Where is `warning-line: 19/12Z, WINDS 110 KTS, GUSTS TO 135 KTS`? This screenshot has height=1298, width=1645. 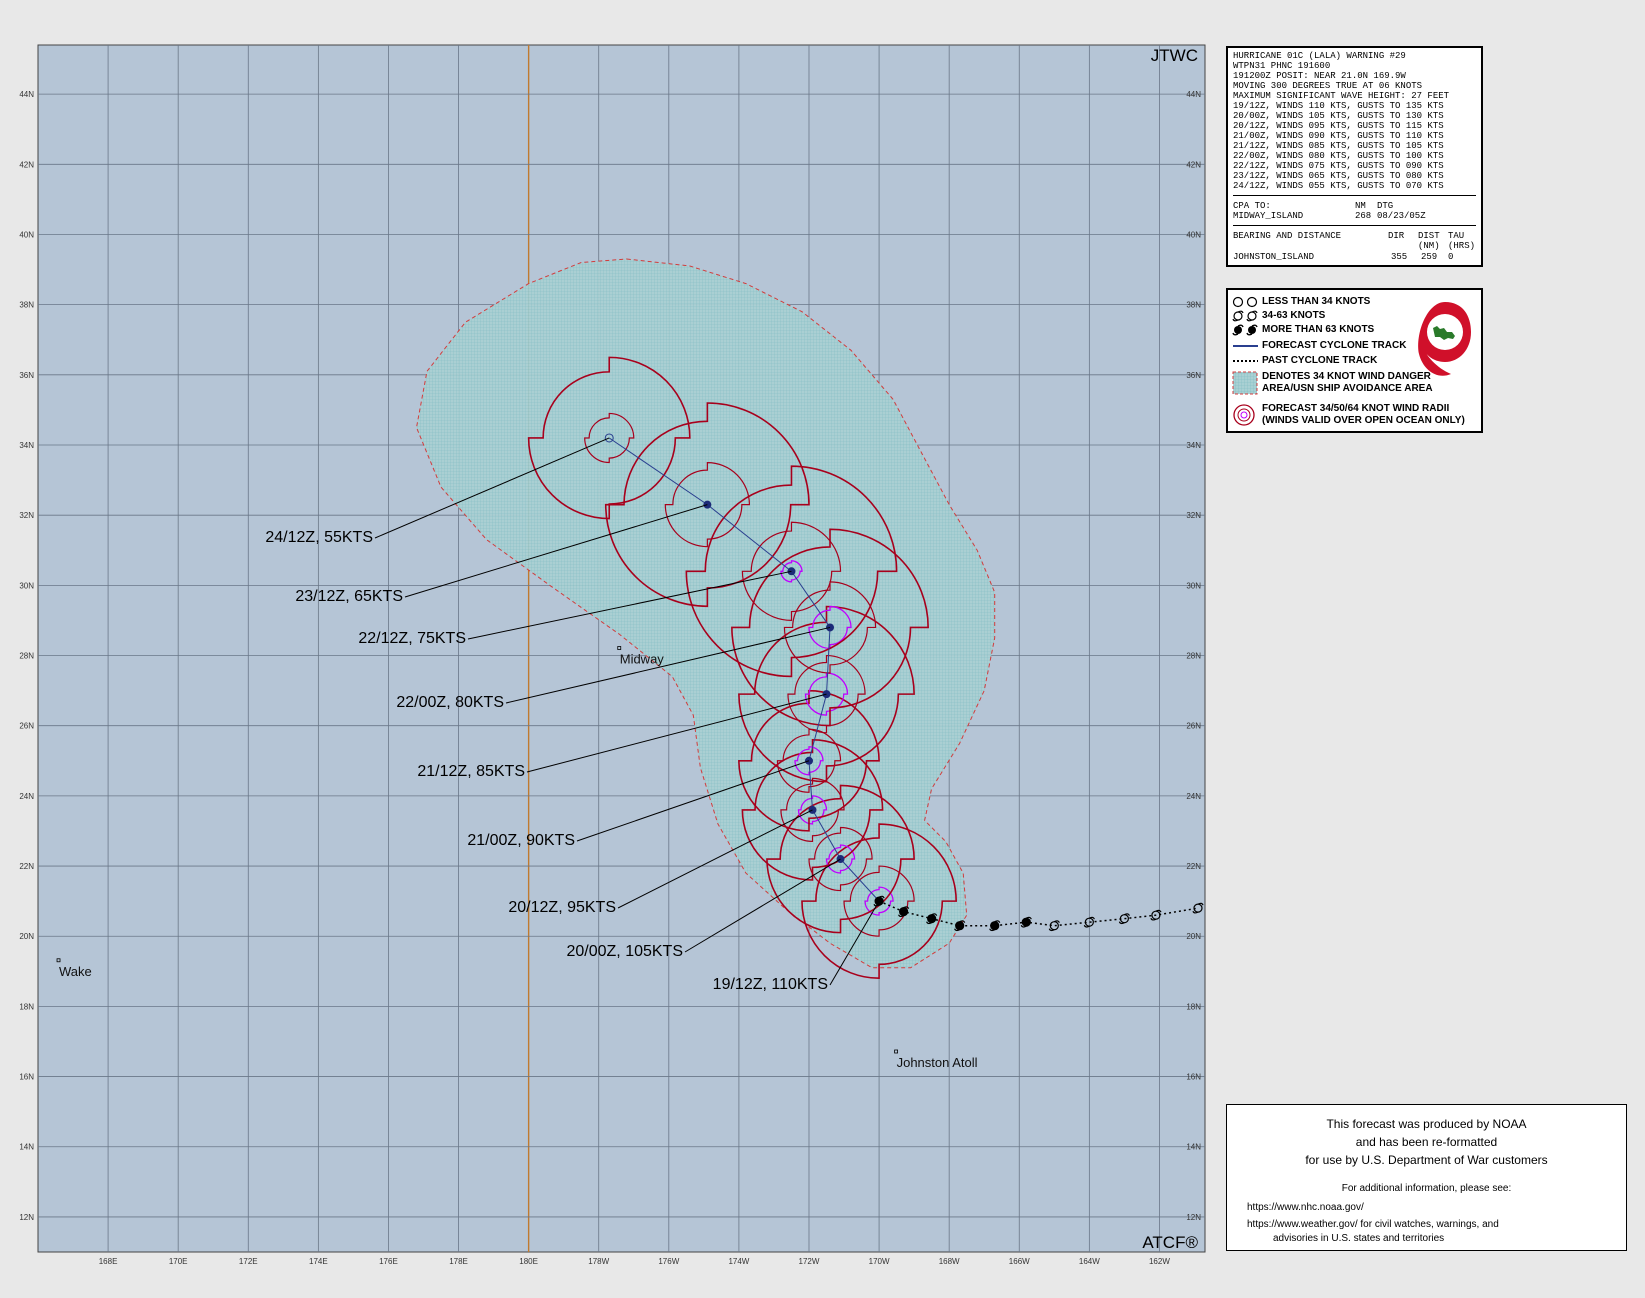
warning-line: 19/12Z, WINDS 110 KTS, GUSTS TO 135 KTS is located at coordinates (1338, 106).